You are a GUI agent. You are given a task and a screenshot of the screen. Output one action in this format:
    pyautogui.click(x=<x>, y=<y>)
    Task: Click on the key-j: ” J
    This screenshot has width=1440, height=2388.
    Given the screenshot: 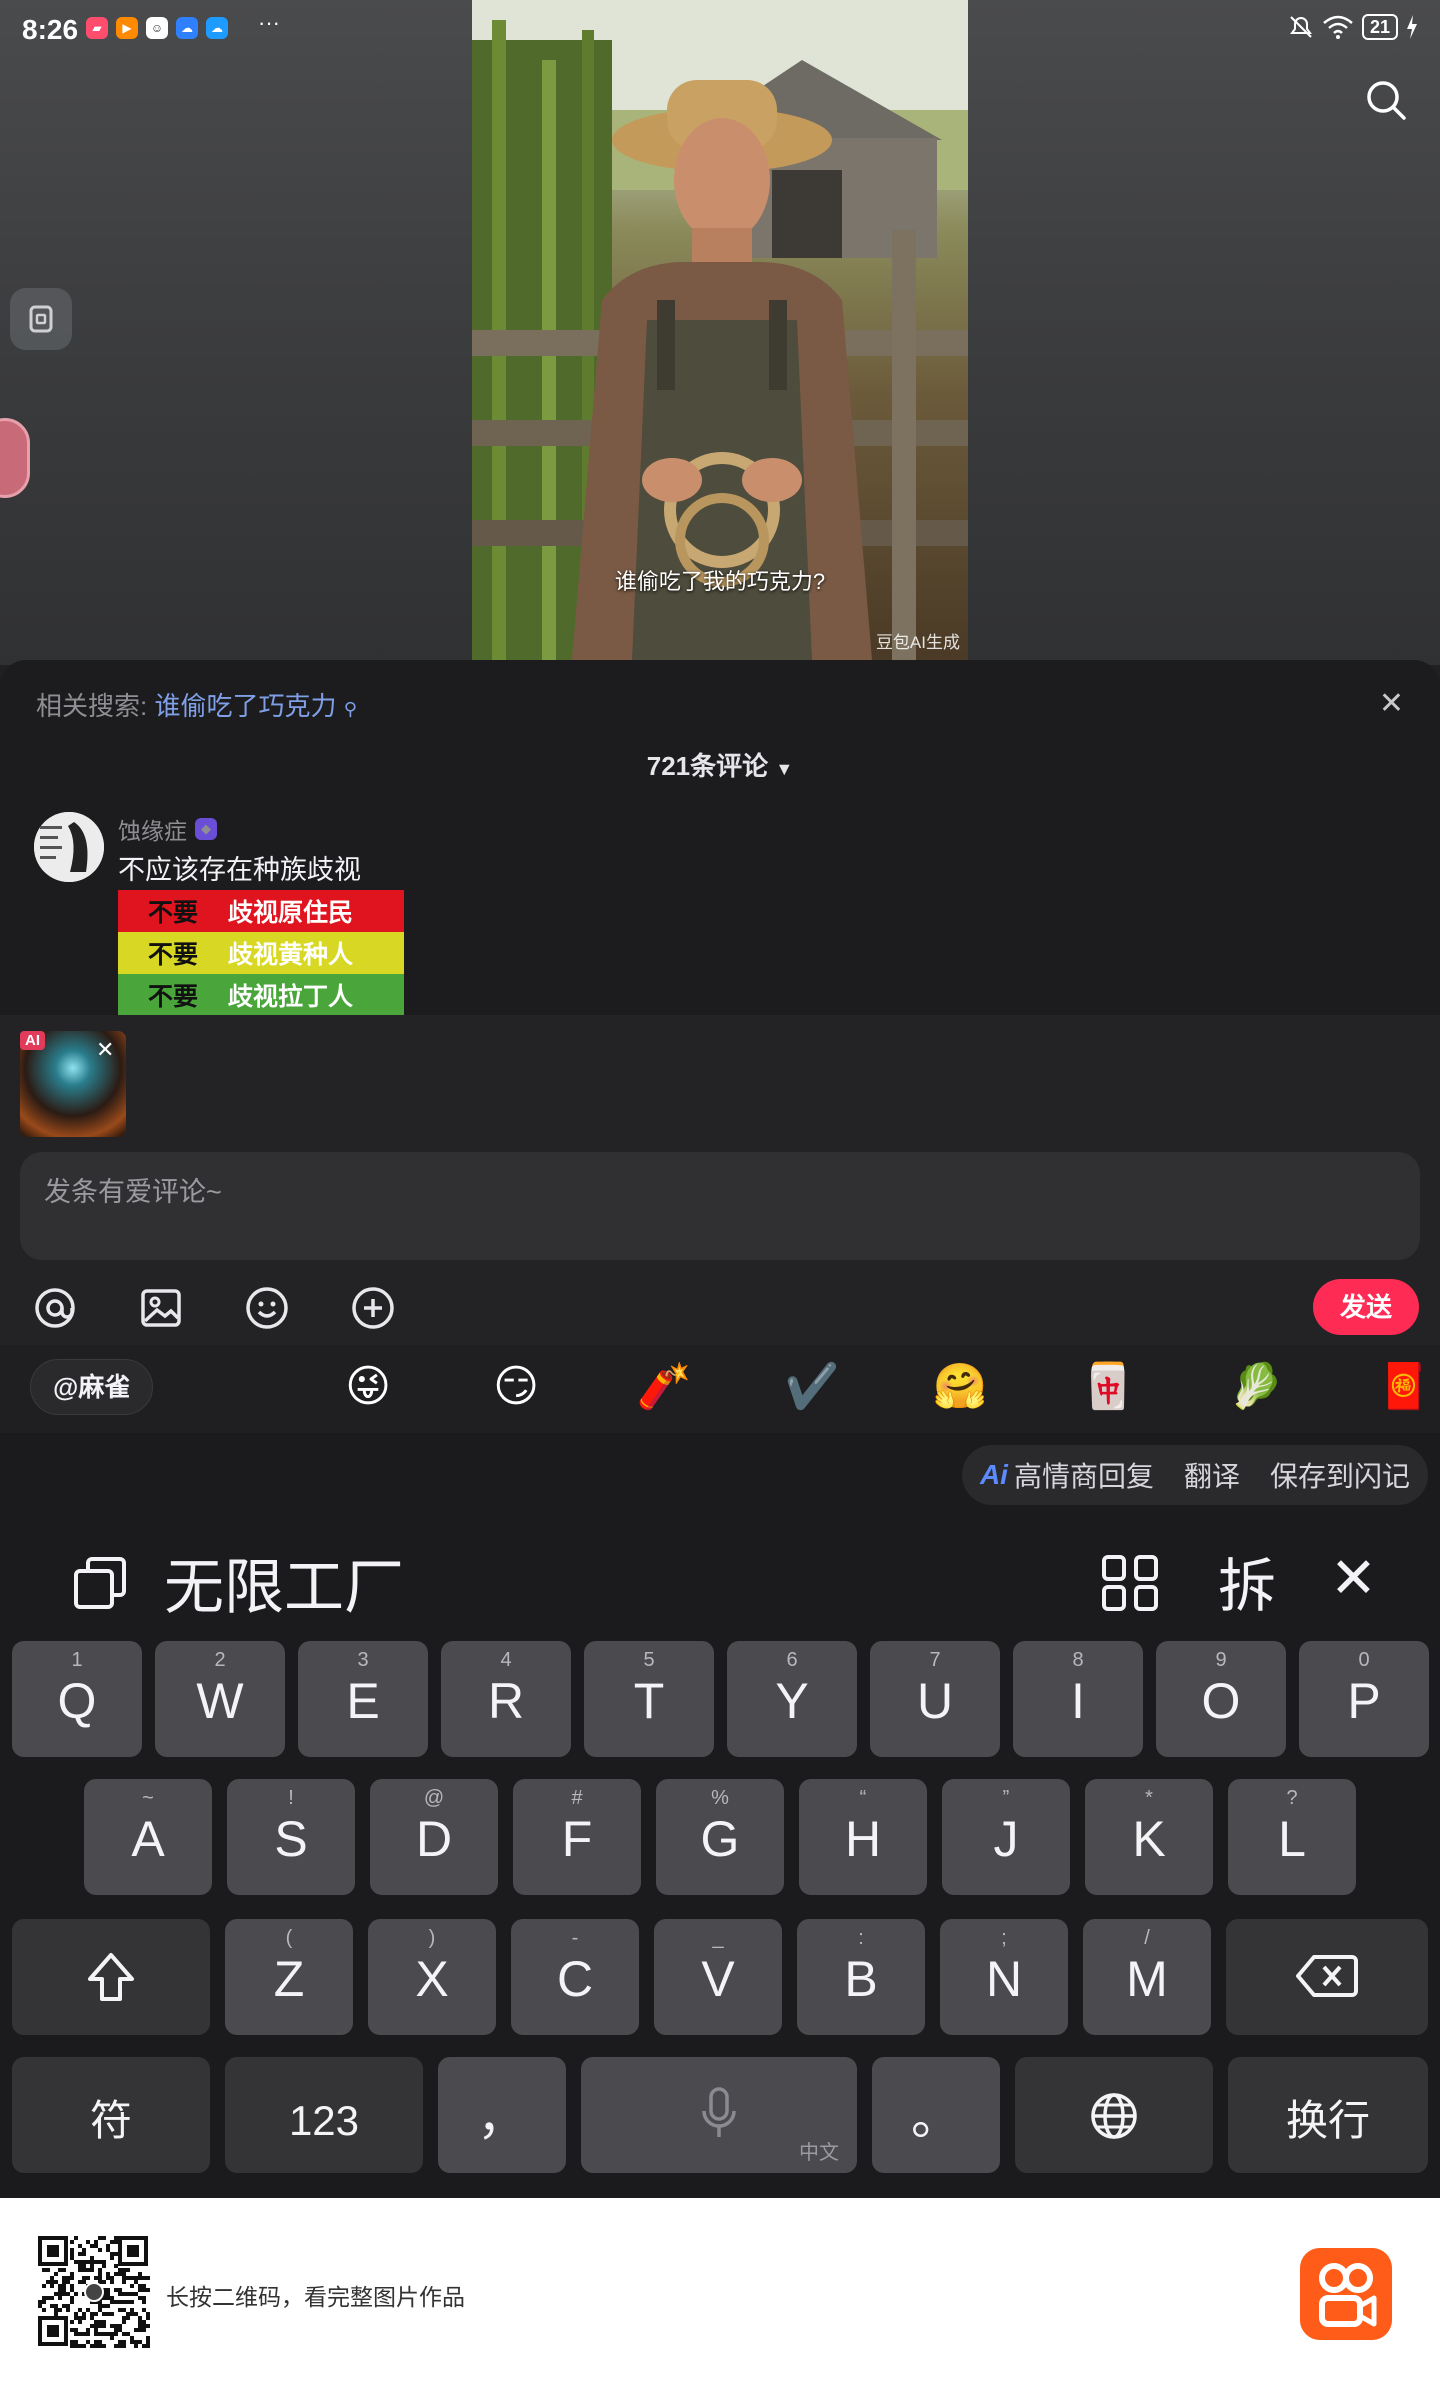 What is the action you would take?
    pyautogui.click(x=1006, y=1837)
    